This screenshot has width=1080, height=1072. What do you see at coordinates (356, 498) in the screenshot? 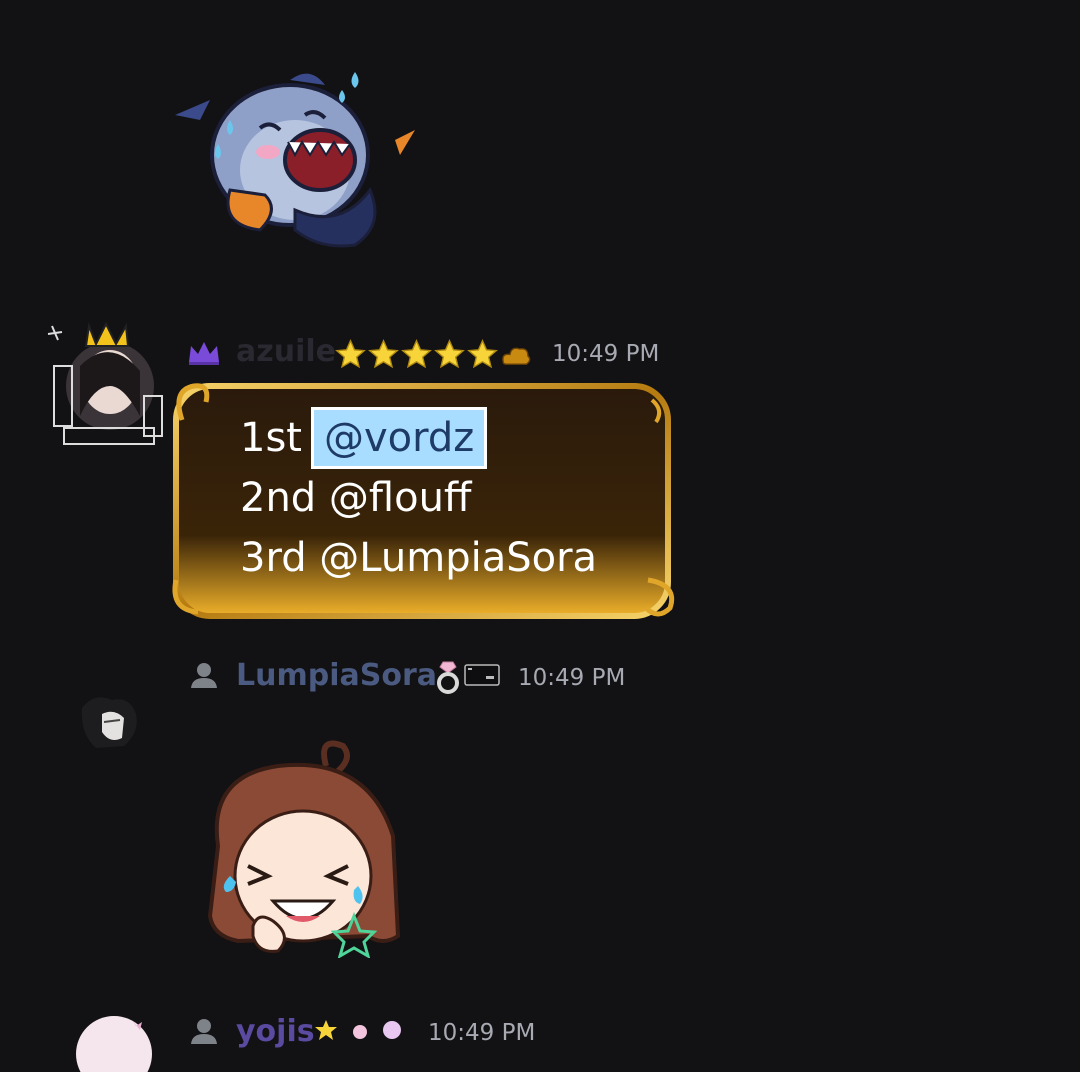
I see `message-line: 2nd @flouff` at bounding box center [356, 498].